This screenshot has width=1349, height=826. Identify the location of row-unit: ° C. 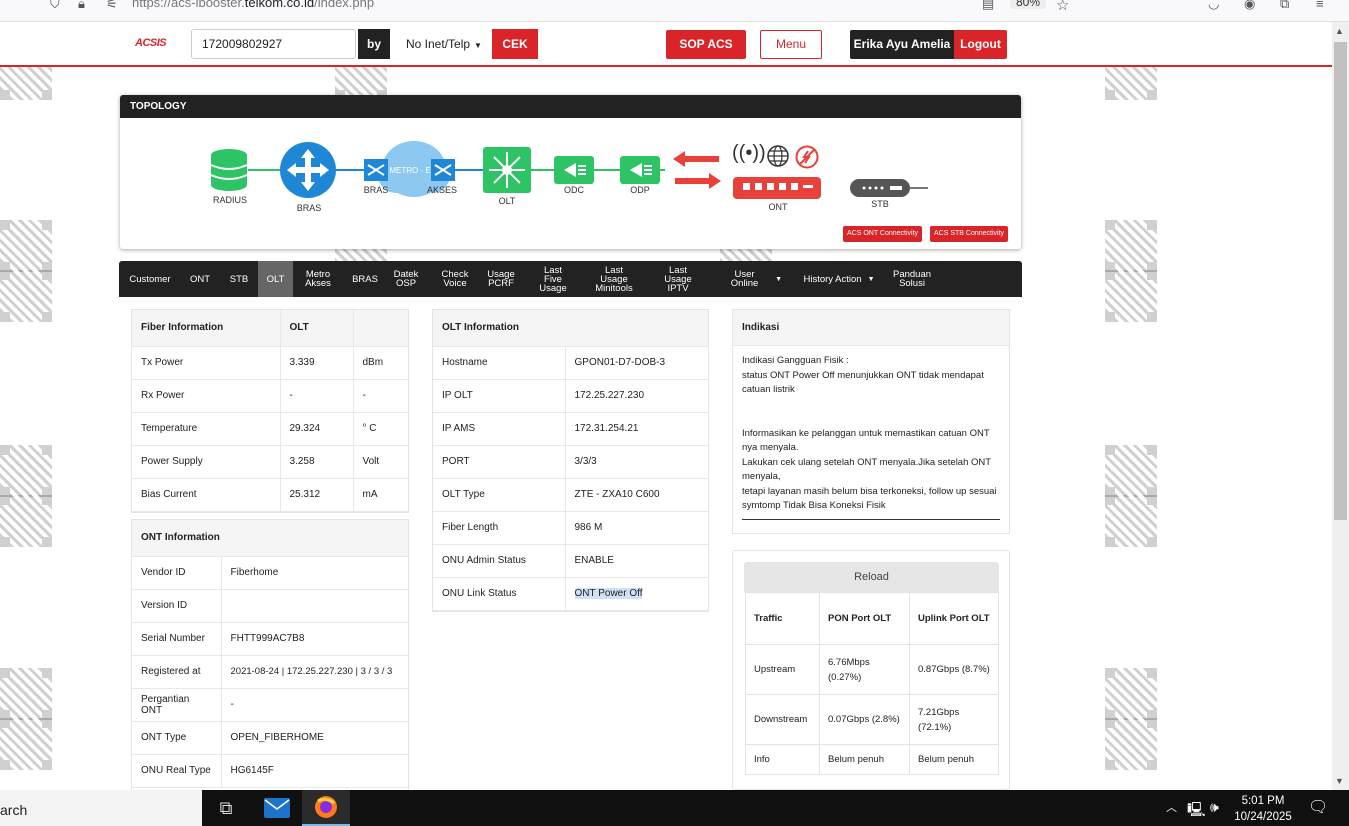
(380, 429).